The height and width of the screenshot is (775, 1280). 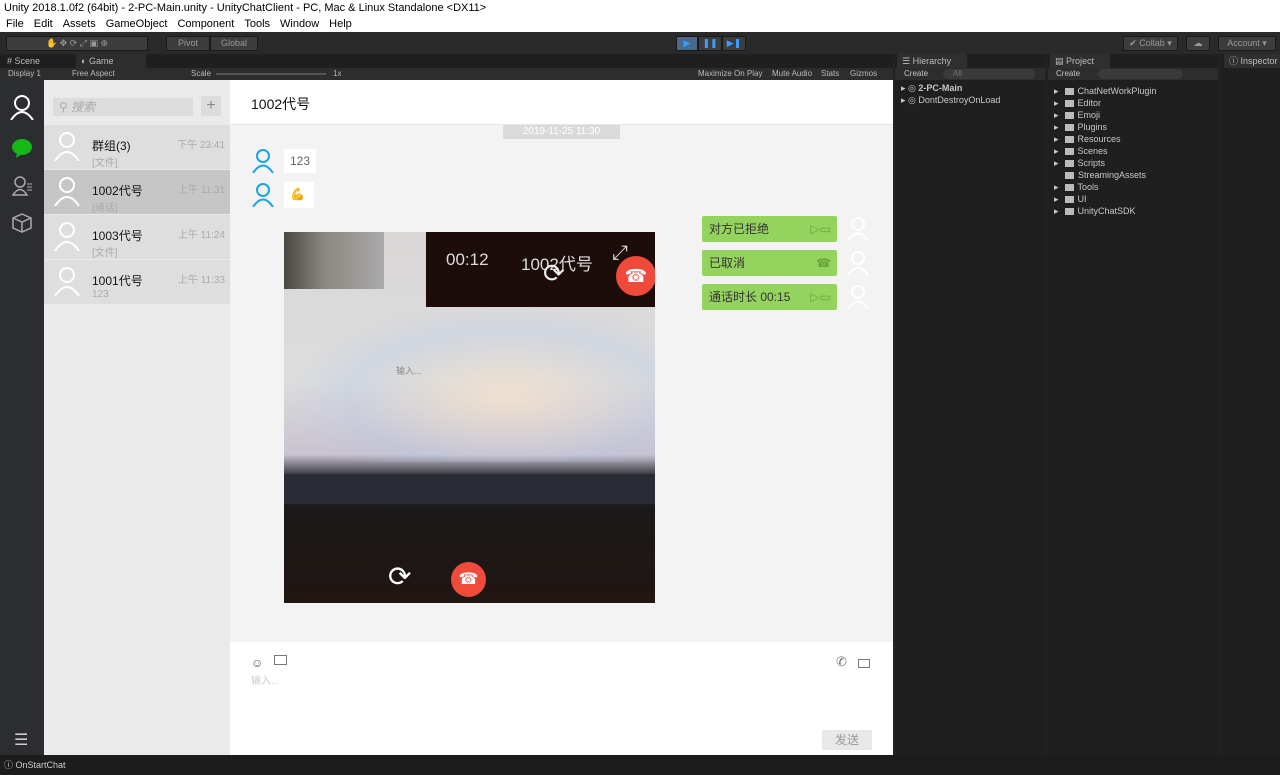 What do you see at coordinates (769, 263) in the screenshot?
I see `call-record-cancelled: 已取消 ☎` at bounding box center [769, 263].